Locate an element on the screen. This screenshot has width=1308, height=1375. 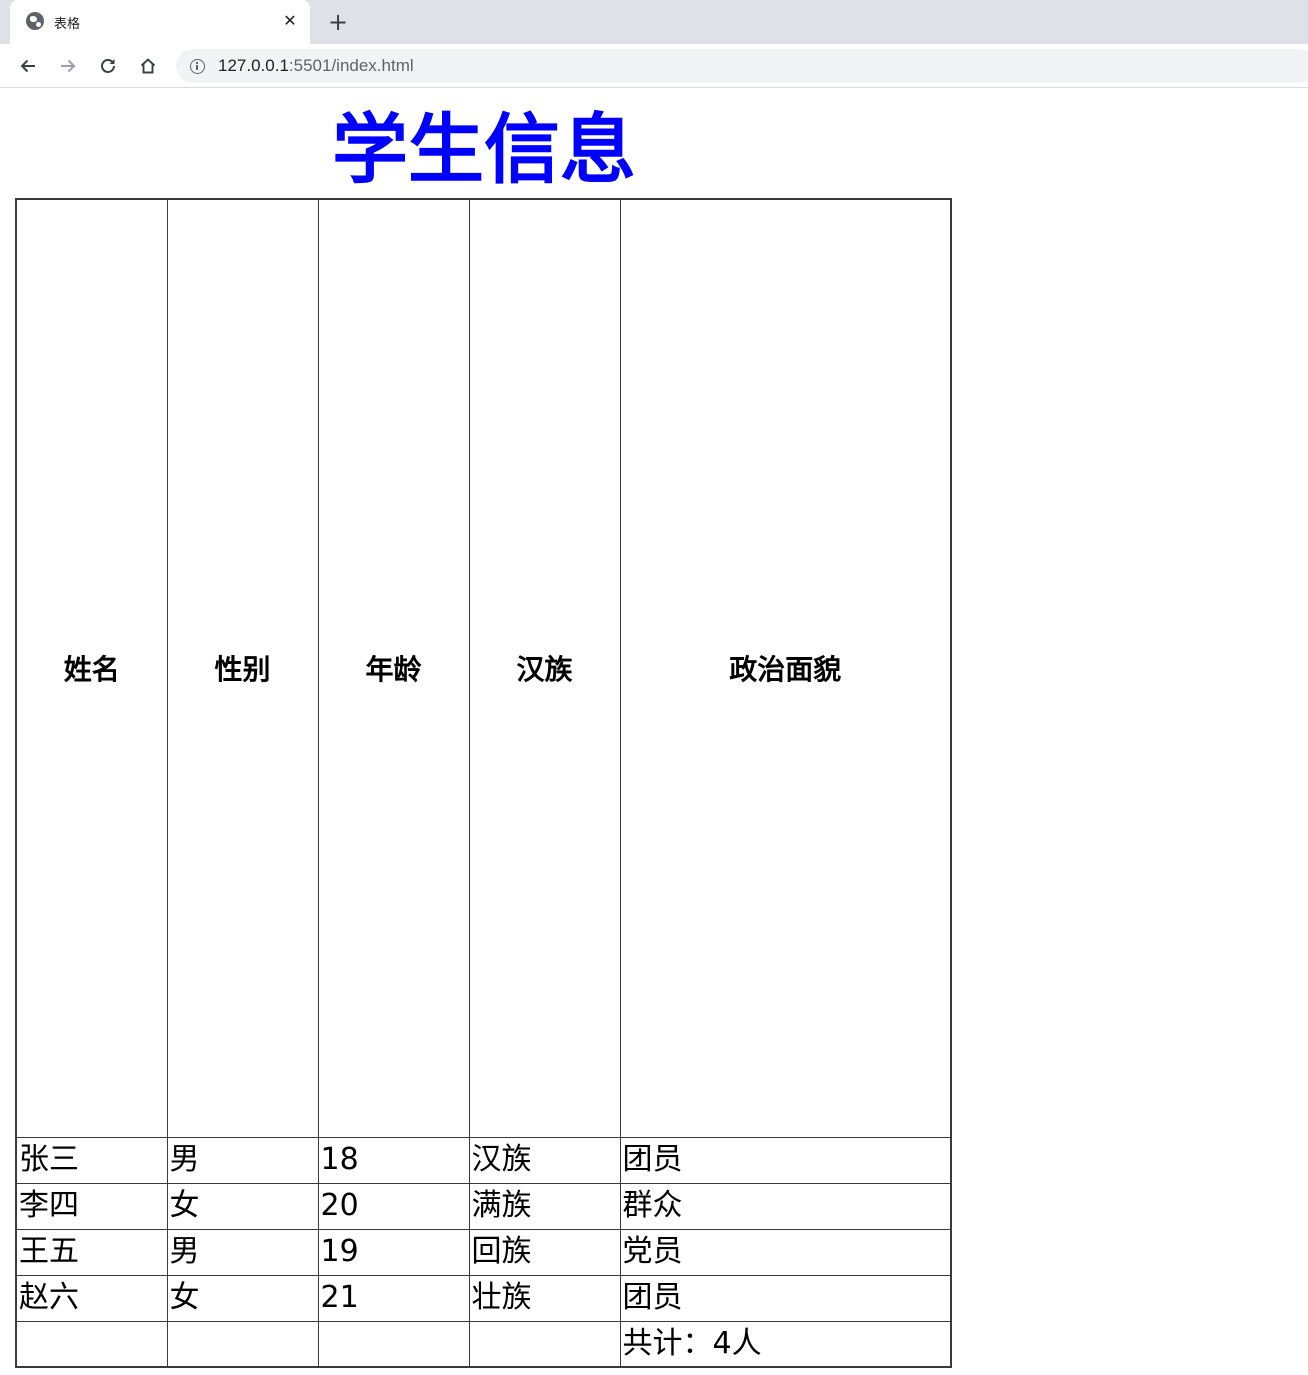
table-footer-row: 共计：4人 is located at coordinates (483, 1344).